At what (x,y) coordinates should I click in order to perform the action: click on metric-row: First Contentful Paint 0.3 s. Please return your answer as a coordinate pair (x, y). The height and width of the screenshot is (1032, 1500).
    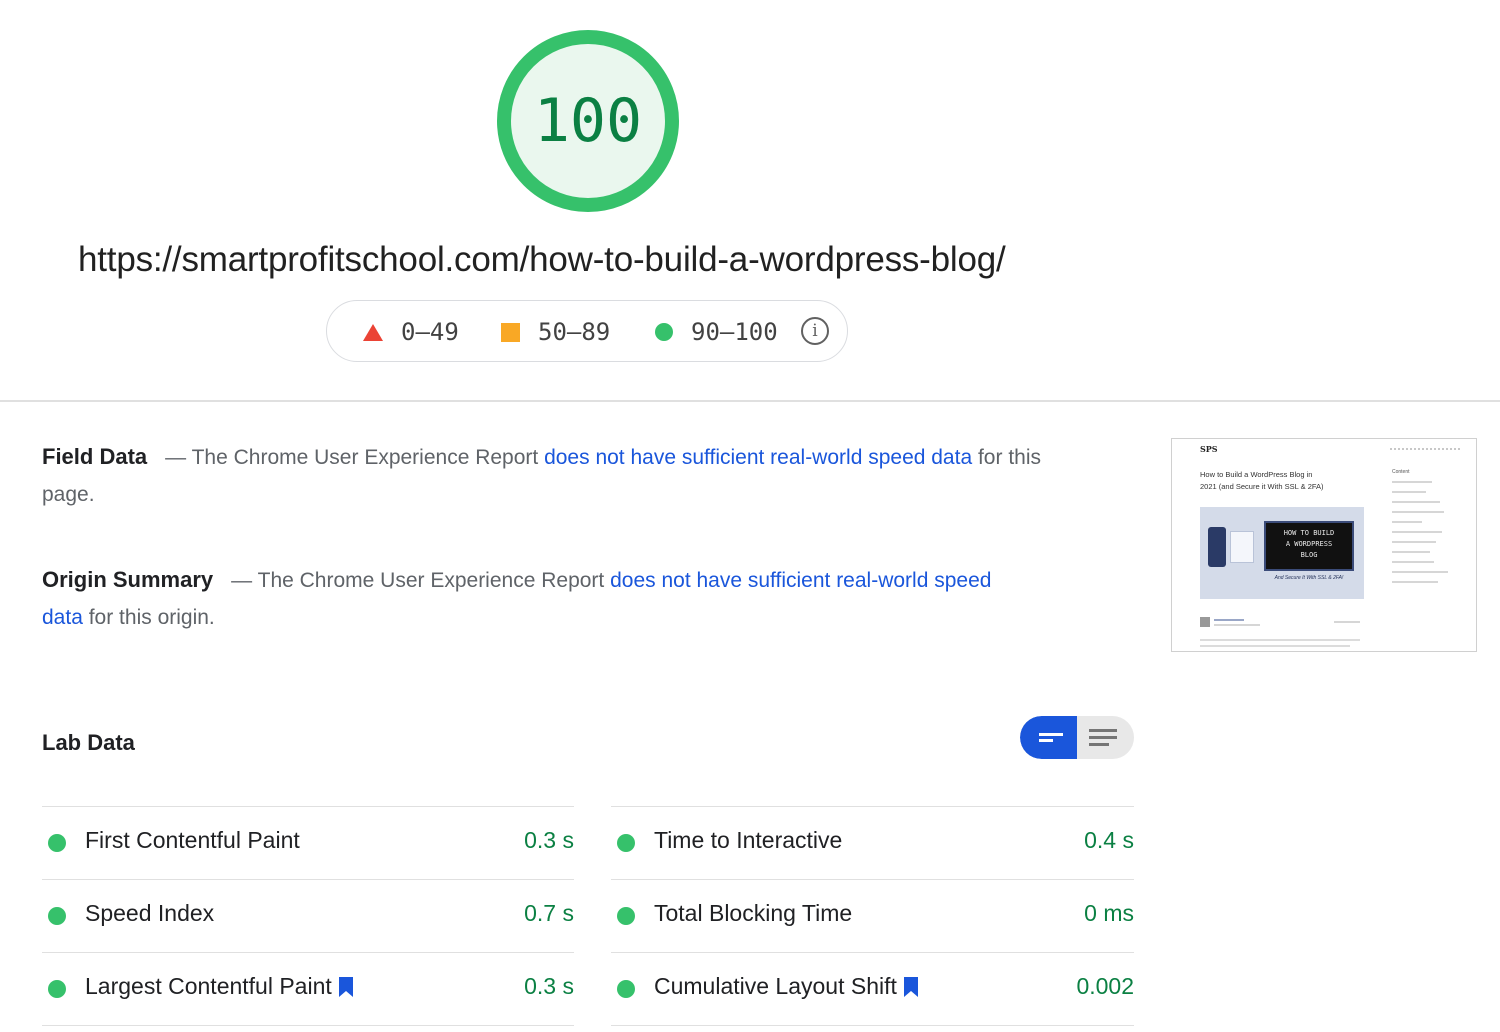
    Looking at the image, I should click on (308, 842).